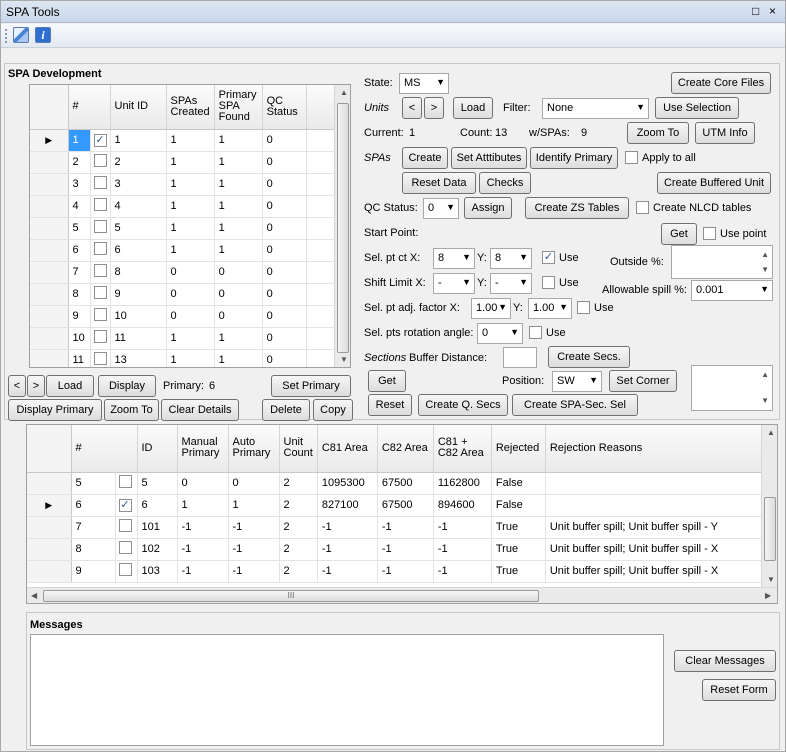 The height and width of the screenshot is (752, 786). Describe the element at coordinates (183, 358) in the screenshot. I see `table-row: 11 13 1 1 0` at that location.